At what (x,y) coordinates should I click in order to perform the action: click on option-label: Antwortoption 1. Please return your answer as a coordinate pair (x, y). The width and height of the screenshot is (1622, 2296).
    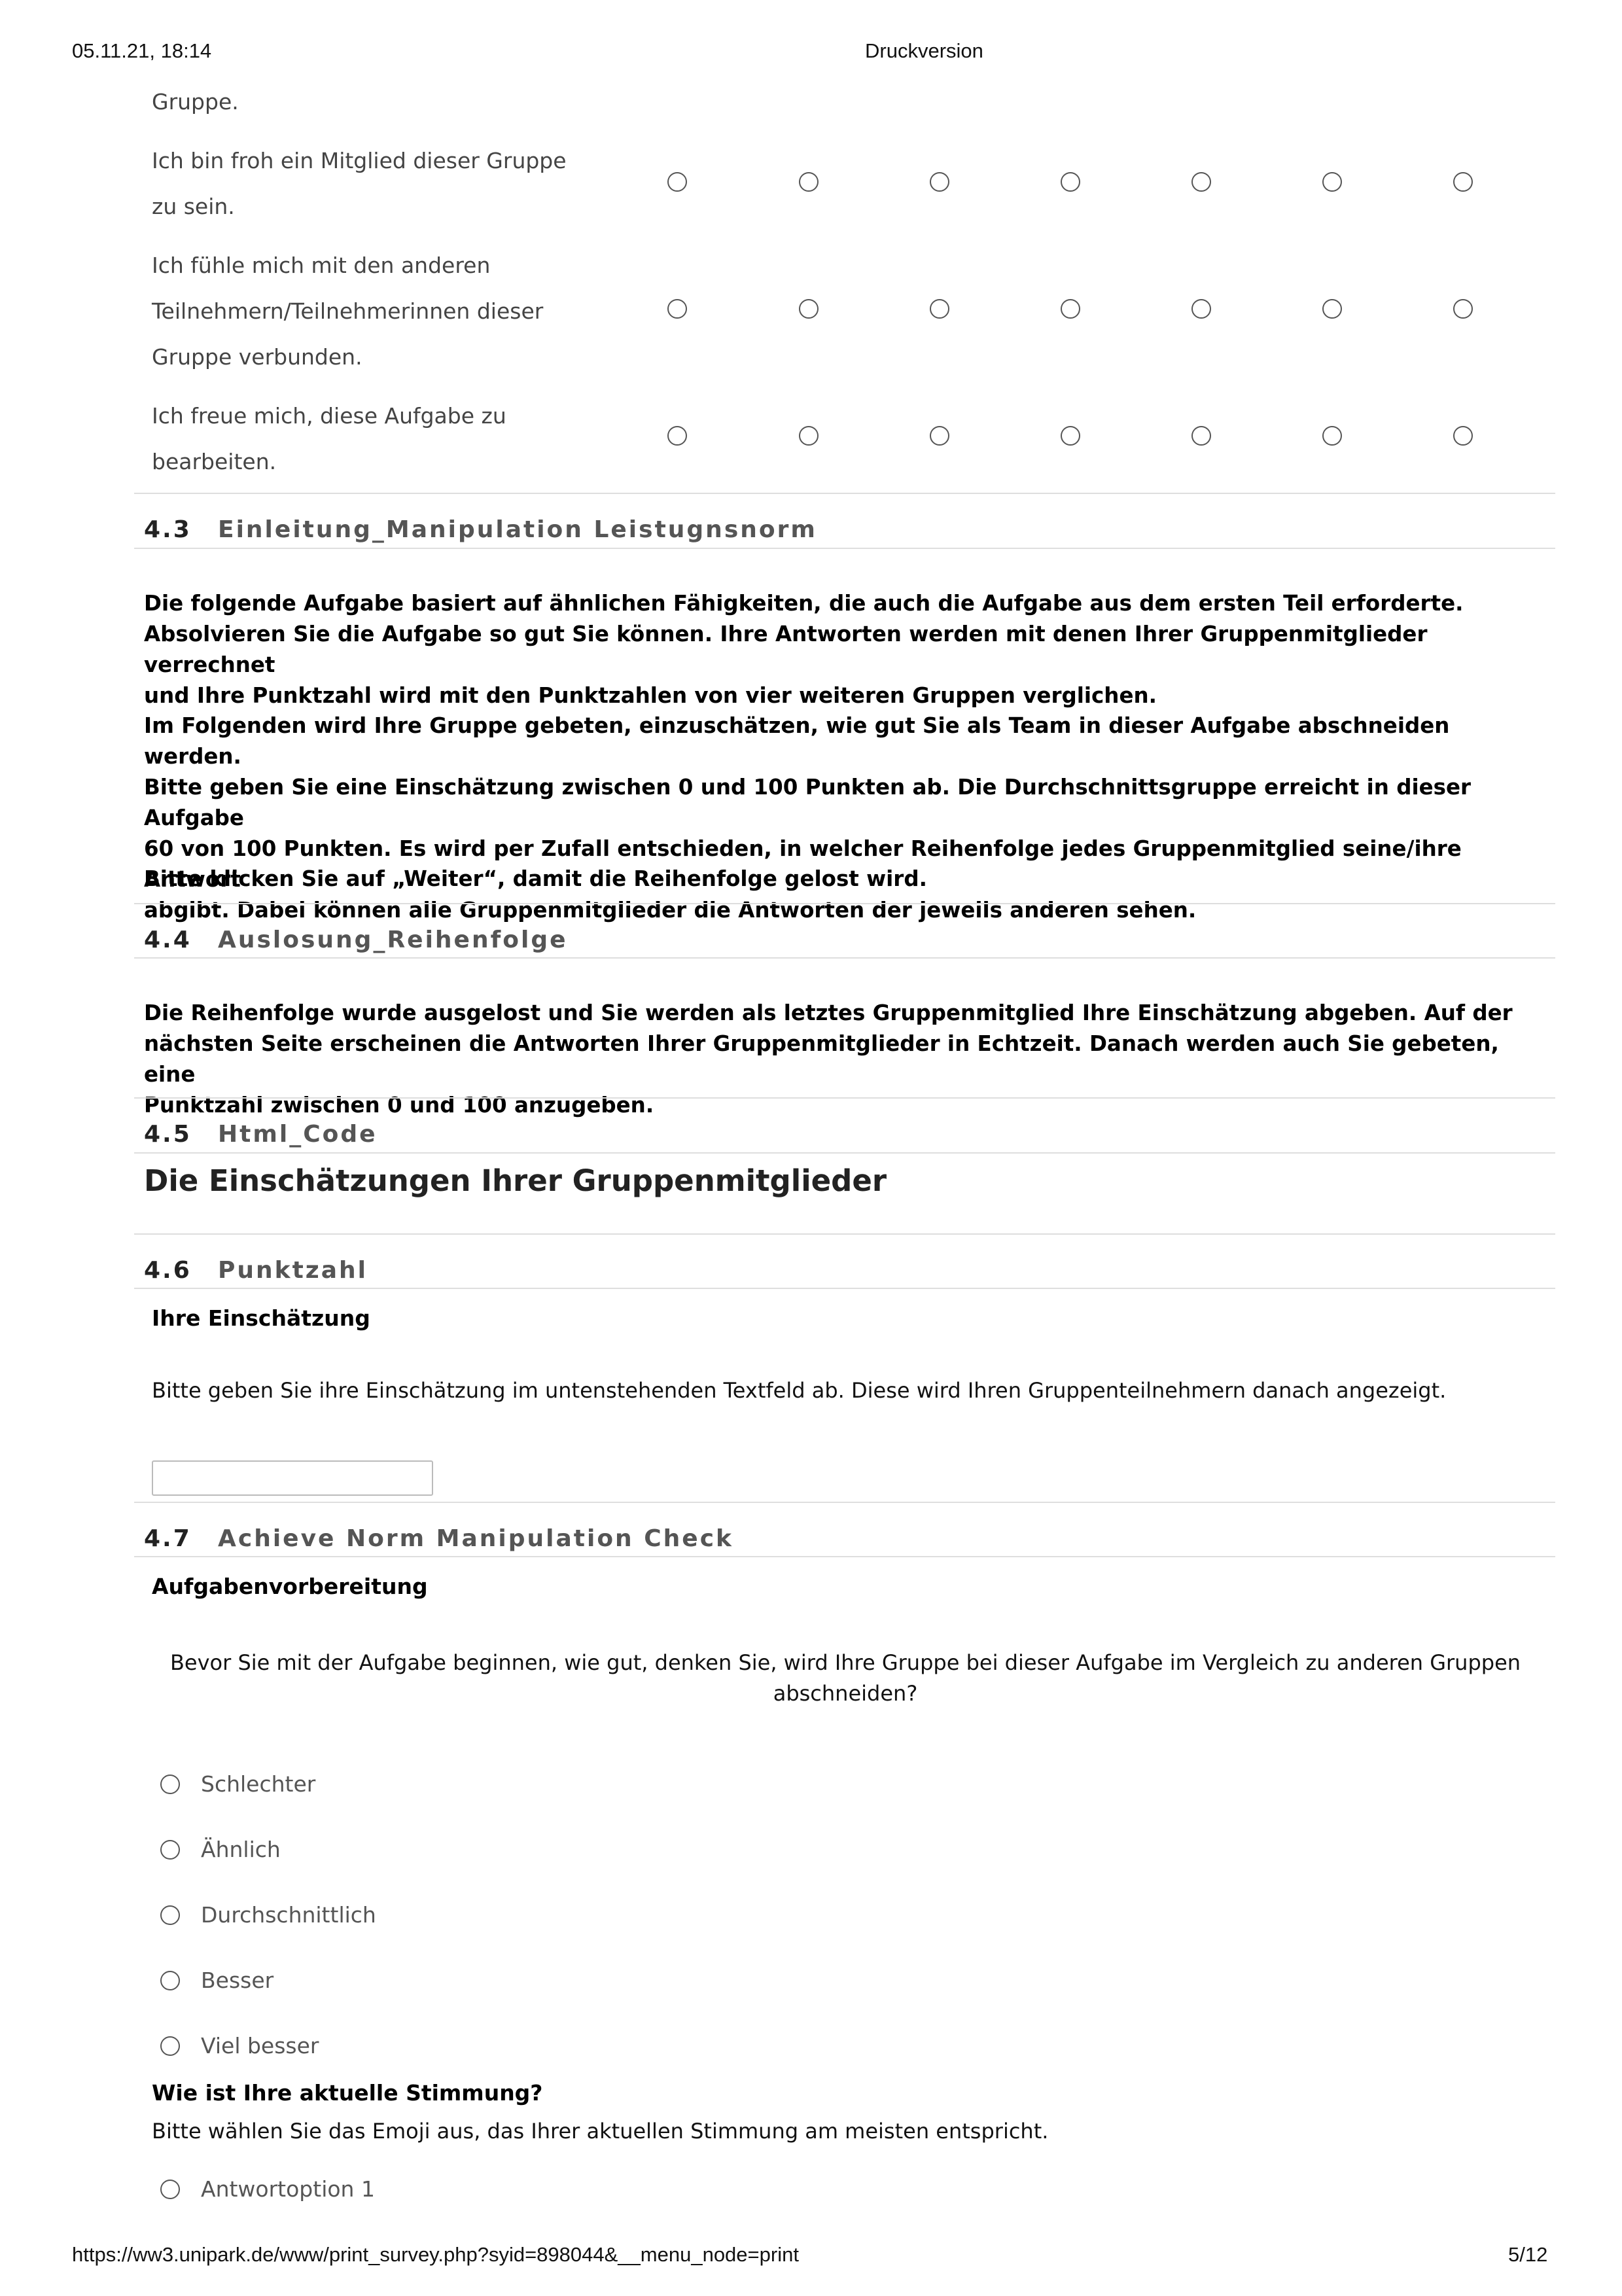
    Looking at the image, I should click on (288, 2189).